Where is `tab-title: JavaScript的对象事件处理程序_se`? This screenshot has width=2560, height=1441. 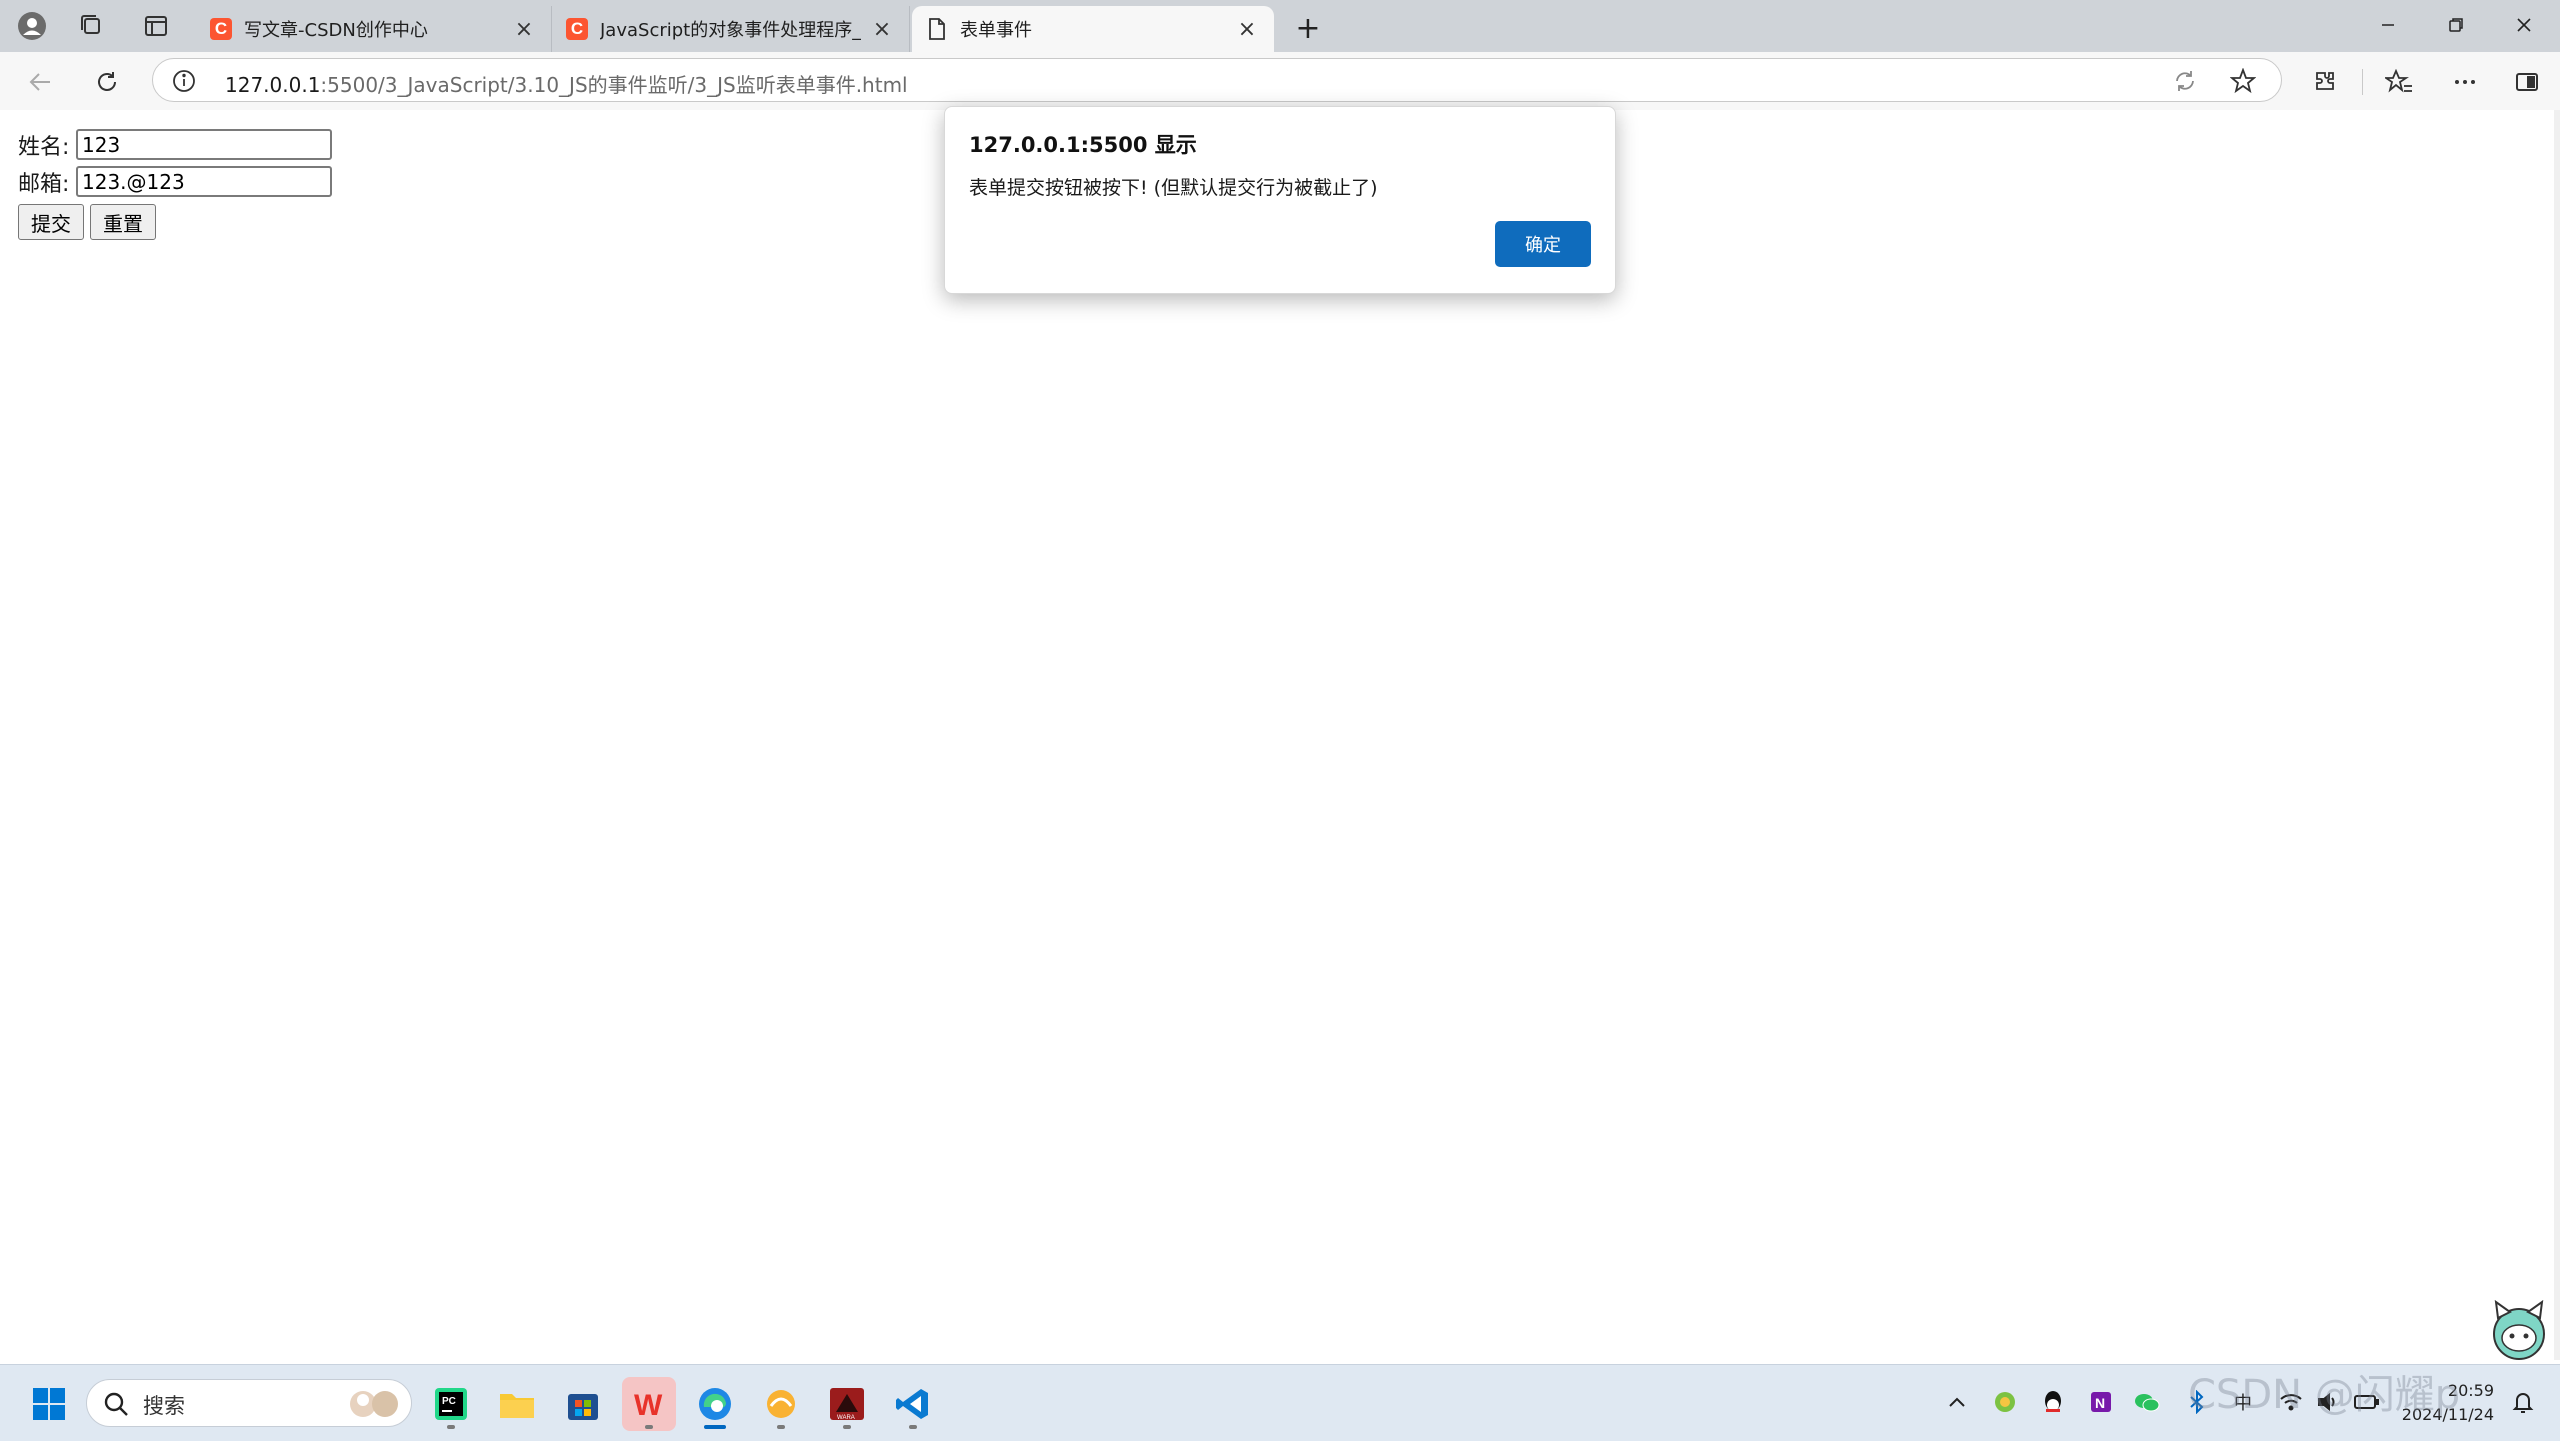 tab-title: JavaScript的对象事件处理程序_se is located at coordinates (730, 30).